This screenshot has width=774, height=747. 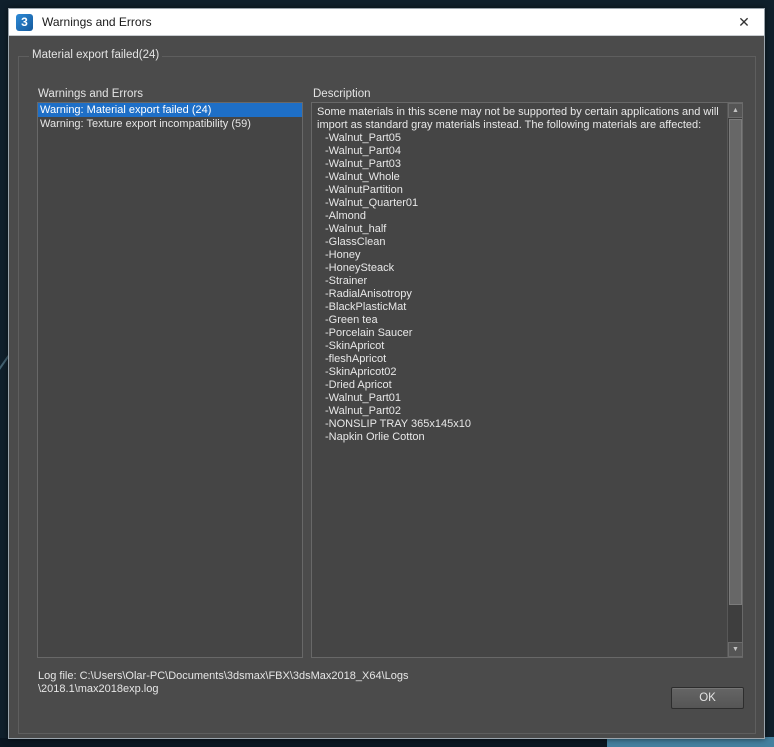 What do you see at coordinates (707, 698) in the screenshot?
I see `ok-button: OK` at bounding box center [707, 698].